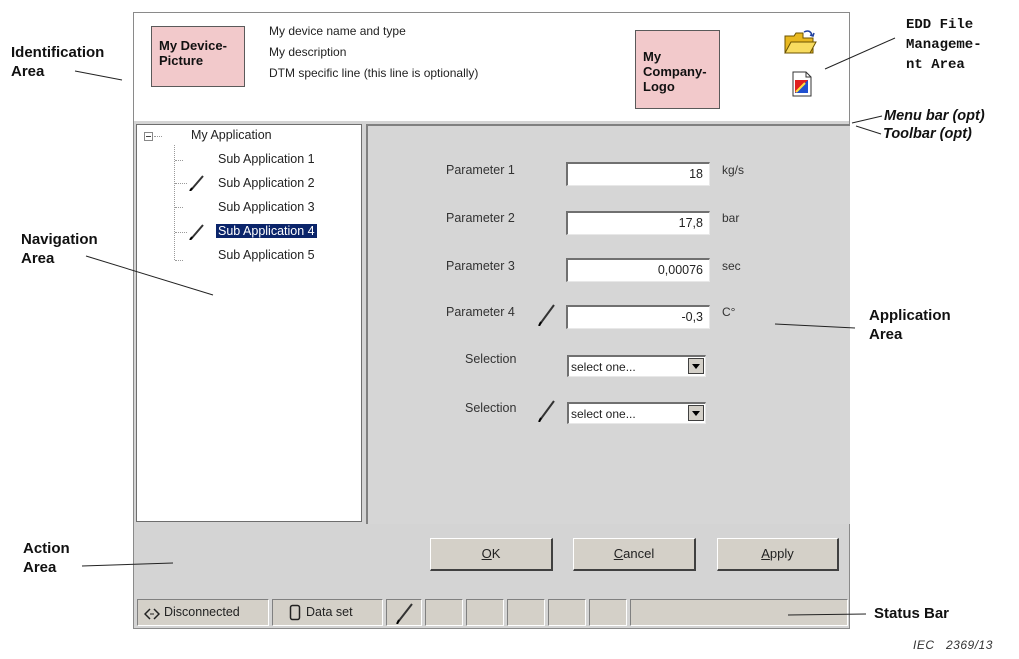  What do you see at coordinates (815, 326) in the screenshot?
I see `leader-application` at bounding box center [815, 326].